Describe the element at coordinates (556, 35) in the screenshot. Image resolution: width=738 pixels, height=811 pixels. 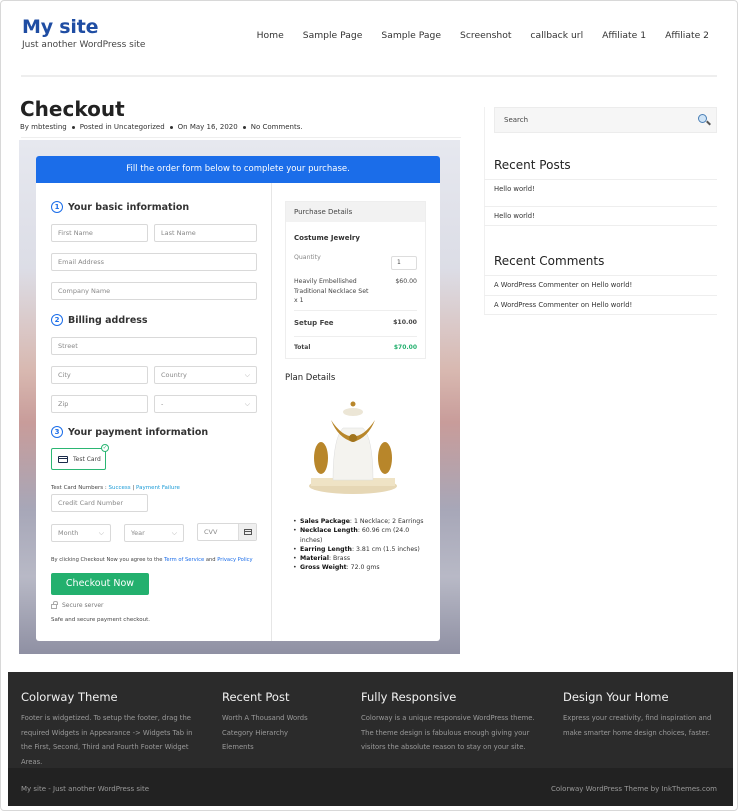
I see `nav-callback-url: callback url` at that location.